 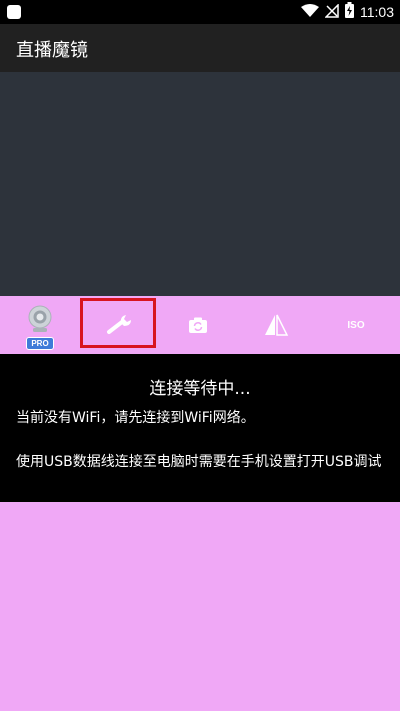 I want to click on wifi-icon, so click(x=310, y=12).